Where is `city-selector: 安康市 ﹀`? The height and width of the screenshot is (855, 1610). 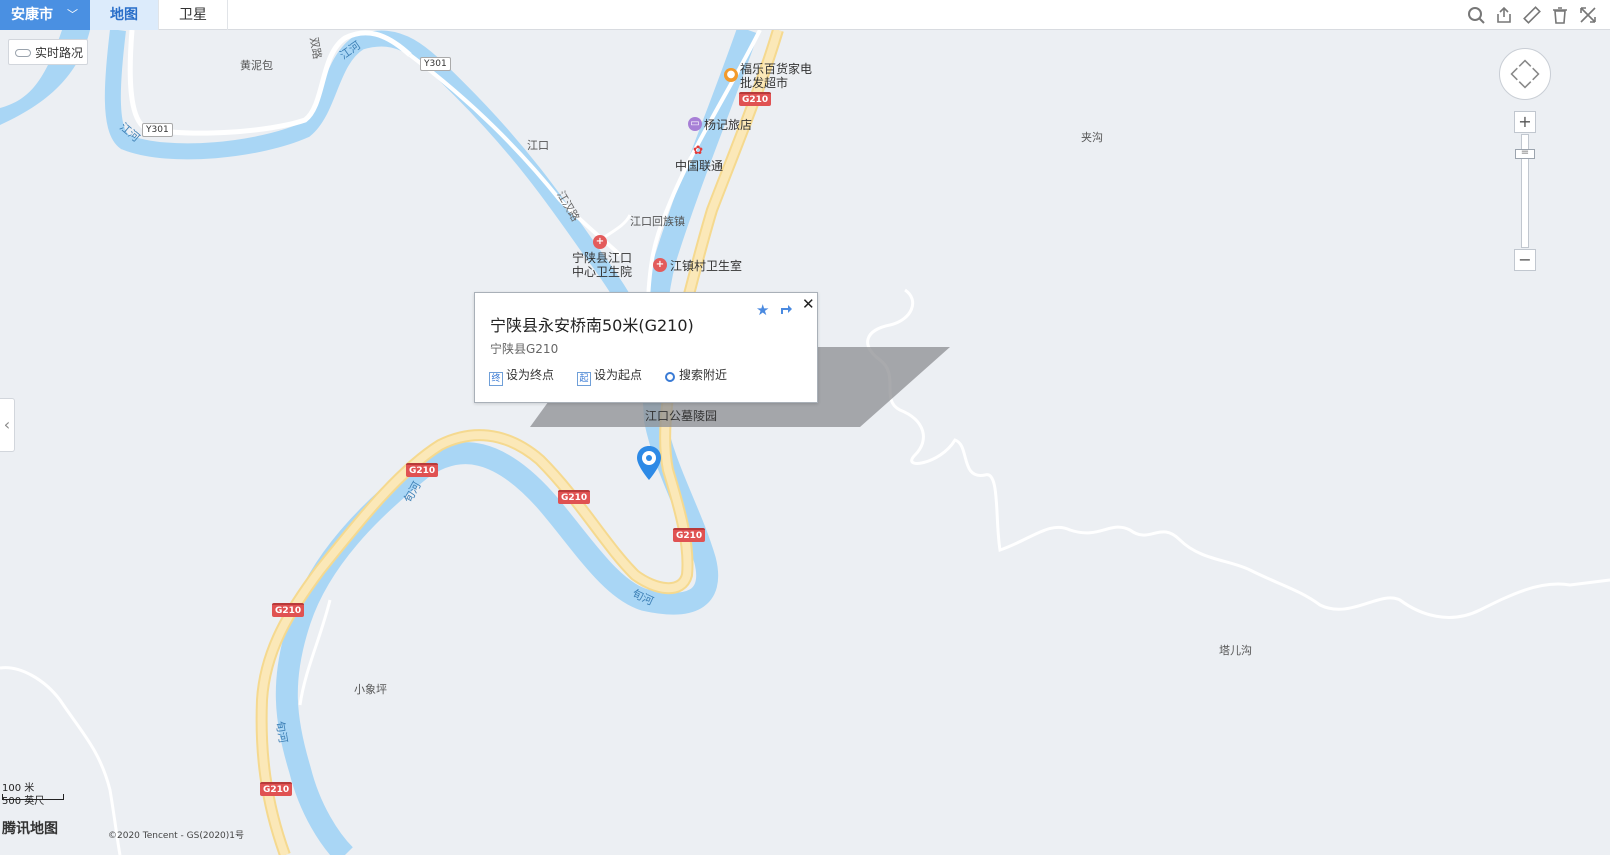 city-selector: 安康市 ﹀ is located at coordinates (45, 15).